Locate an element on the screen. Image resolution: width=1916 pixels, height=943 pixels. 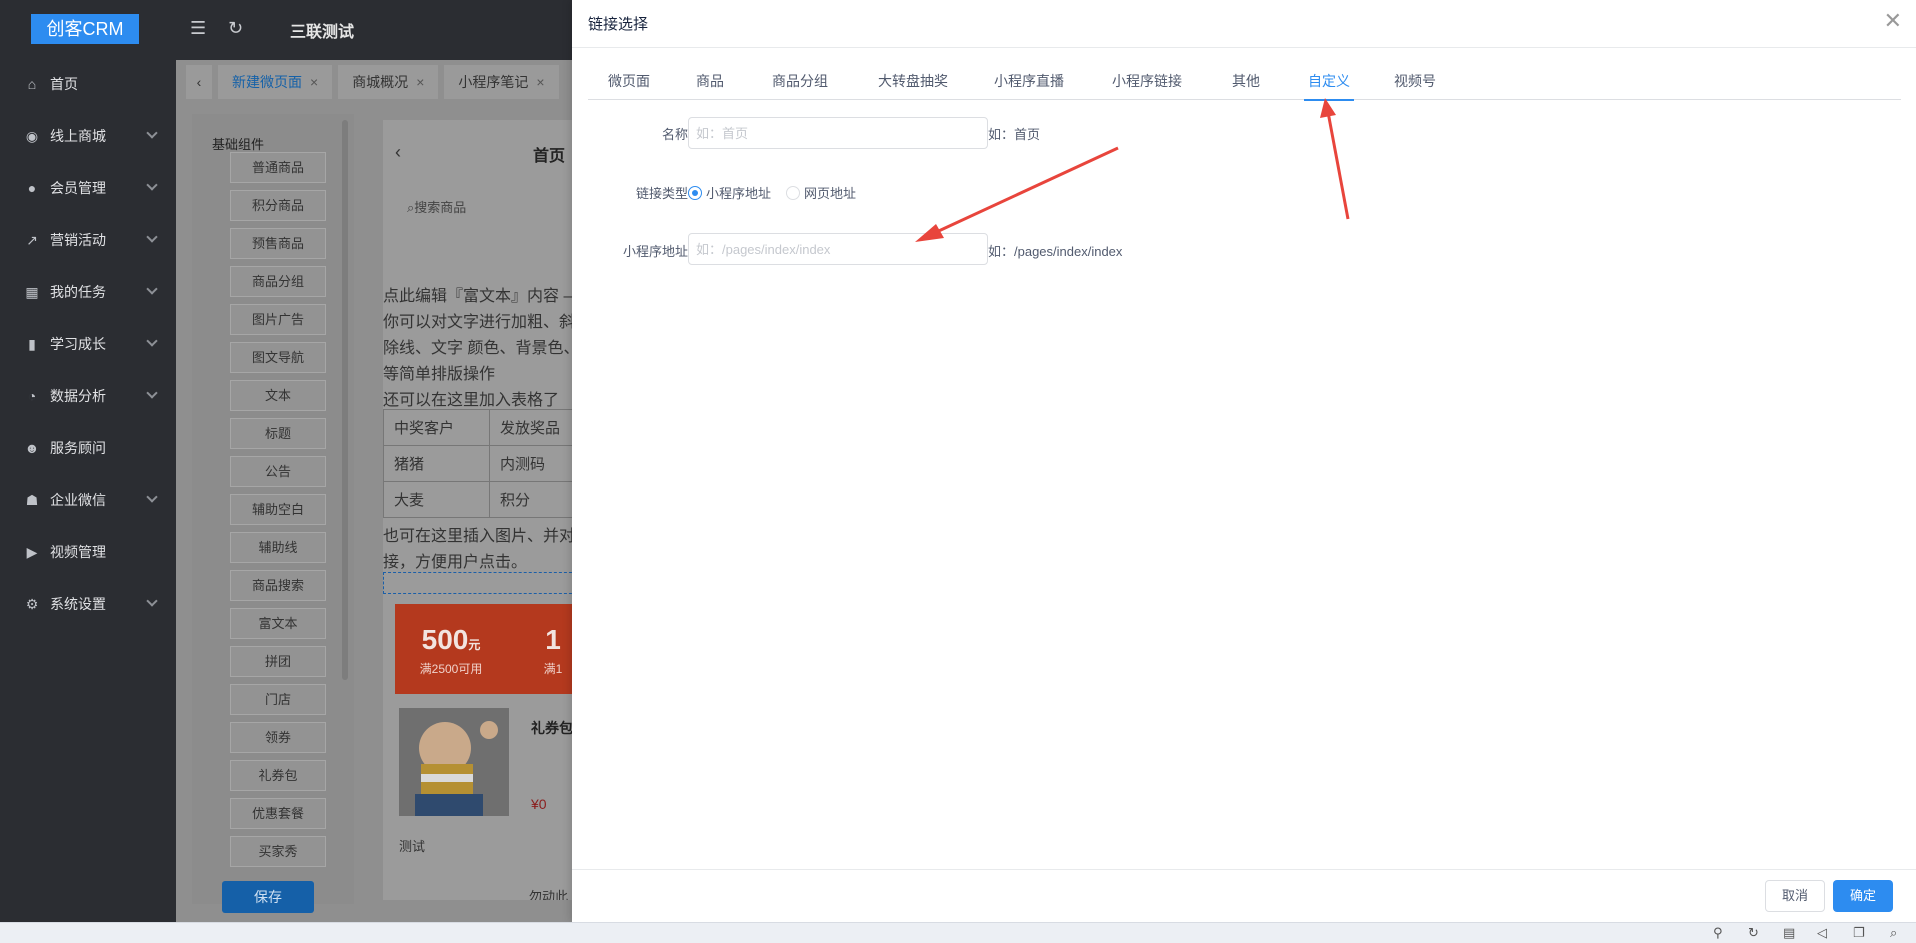
sidebar-item-label: 我的任务 is located at coordinates (78, 292).